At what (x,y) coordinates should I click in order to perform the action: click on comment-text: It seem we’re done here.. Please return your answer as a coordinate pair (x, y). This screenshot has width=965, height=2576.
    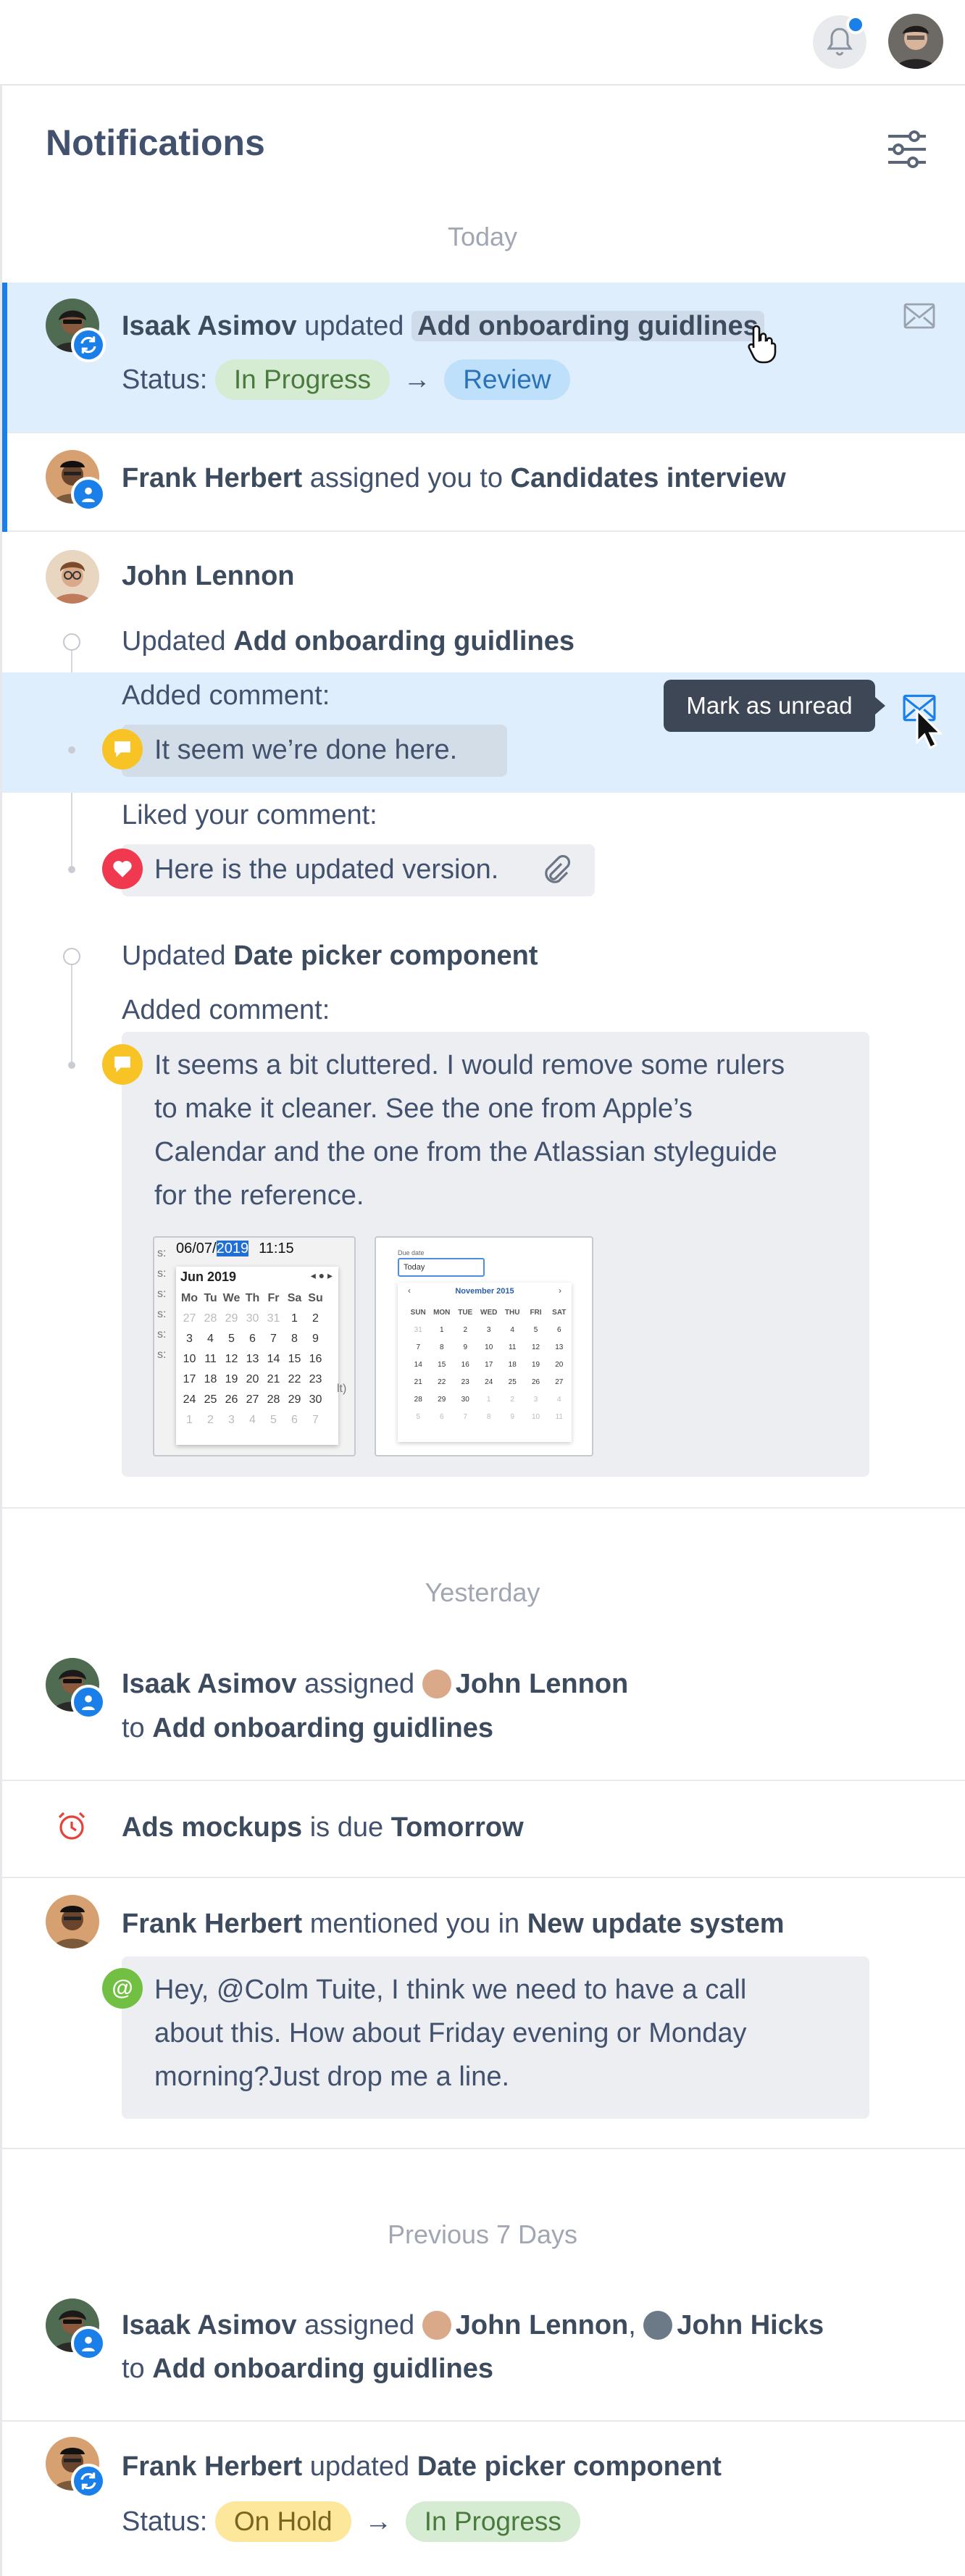
    Looking at the image, I should click on (306, 750).